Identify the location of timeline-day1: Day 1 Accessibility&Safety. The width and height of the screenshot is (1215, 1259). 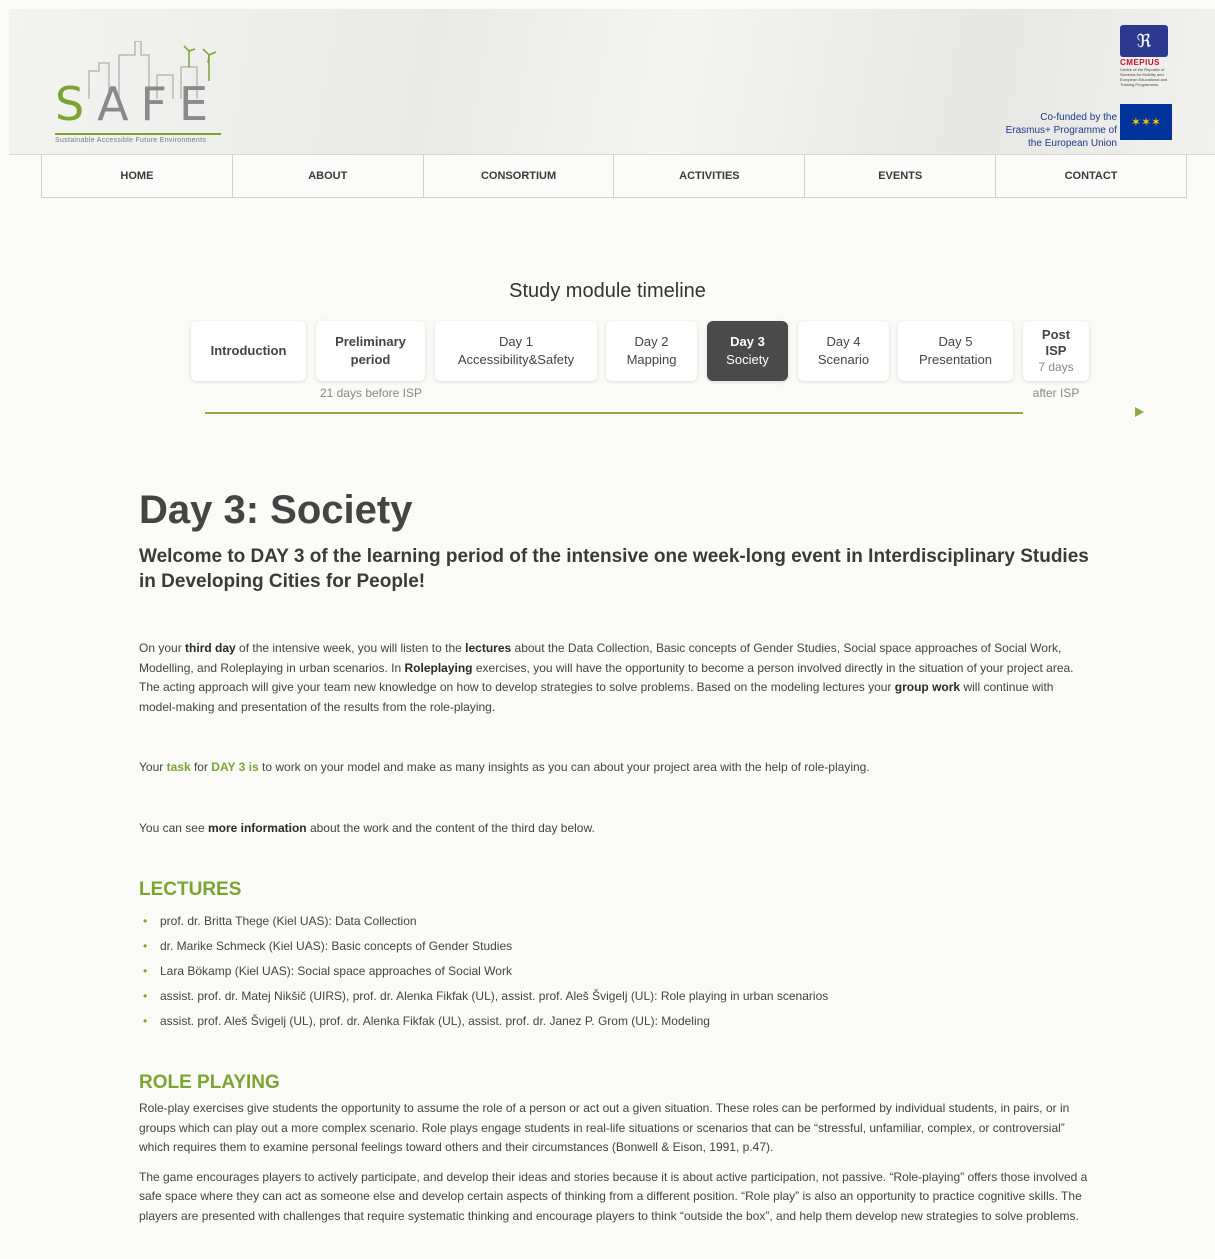
(516, 351).